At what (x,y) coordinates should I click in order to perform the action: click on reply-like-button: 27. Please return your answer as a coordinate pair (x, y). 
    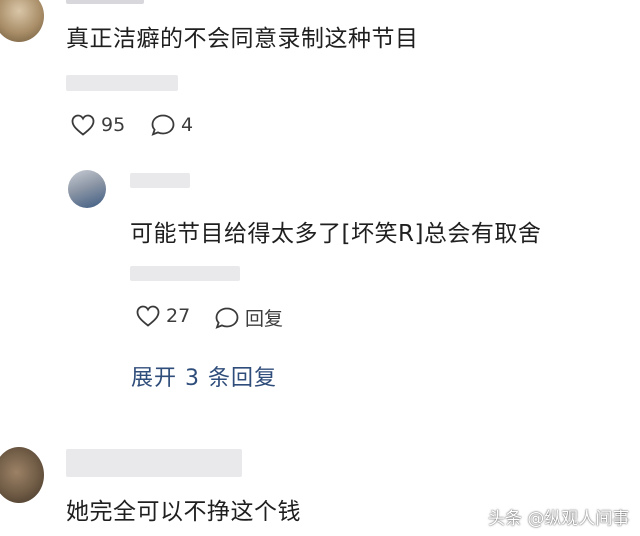
    Looking at the image, I should click on (162, 316).